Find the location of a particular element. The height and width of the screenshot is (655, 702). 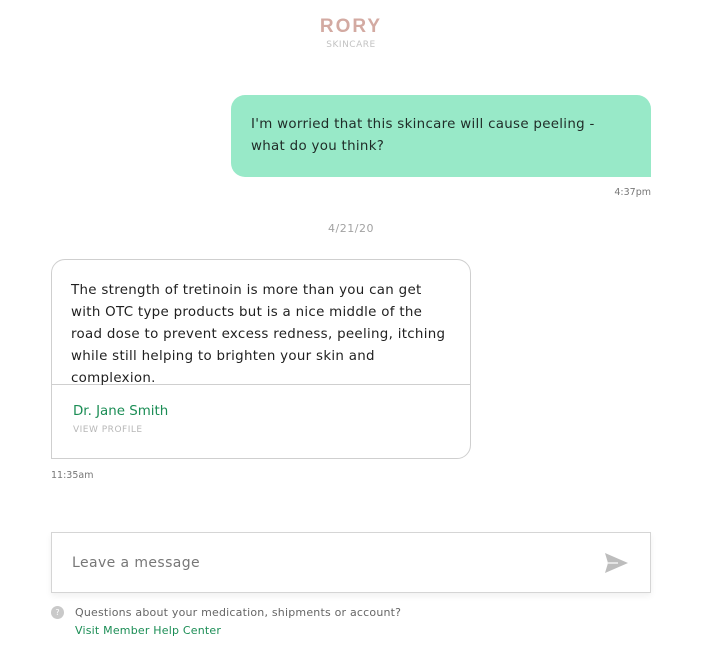

help-center-link: Visit Member Help Center is located at coordinates (148, 630).